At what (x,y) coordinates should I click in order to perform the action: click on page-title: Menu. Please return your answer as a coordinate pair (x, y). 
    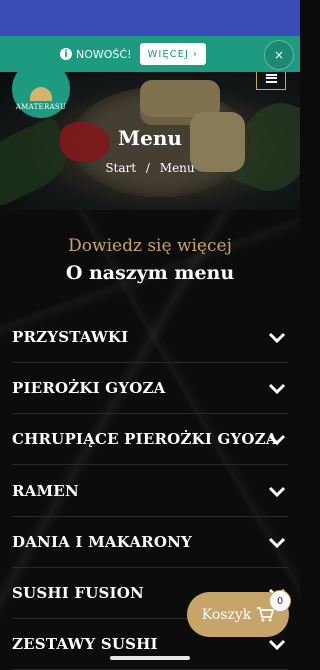
    Looking at the image, I should click on (150, 138).